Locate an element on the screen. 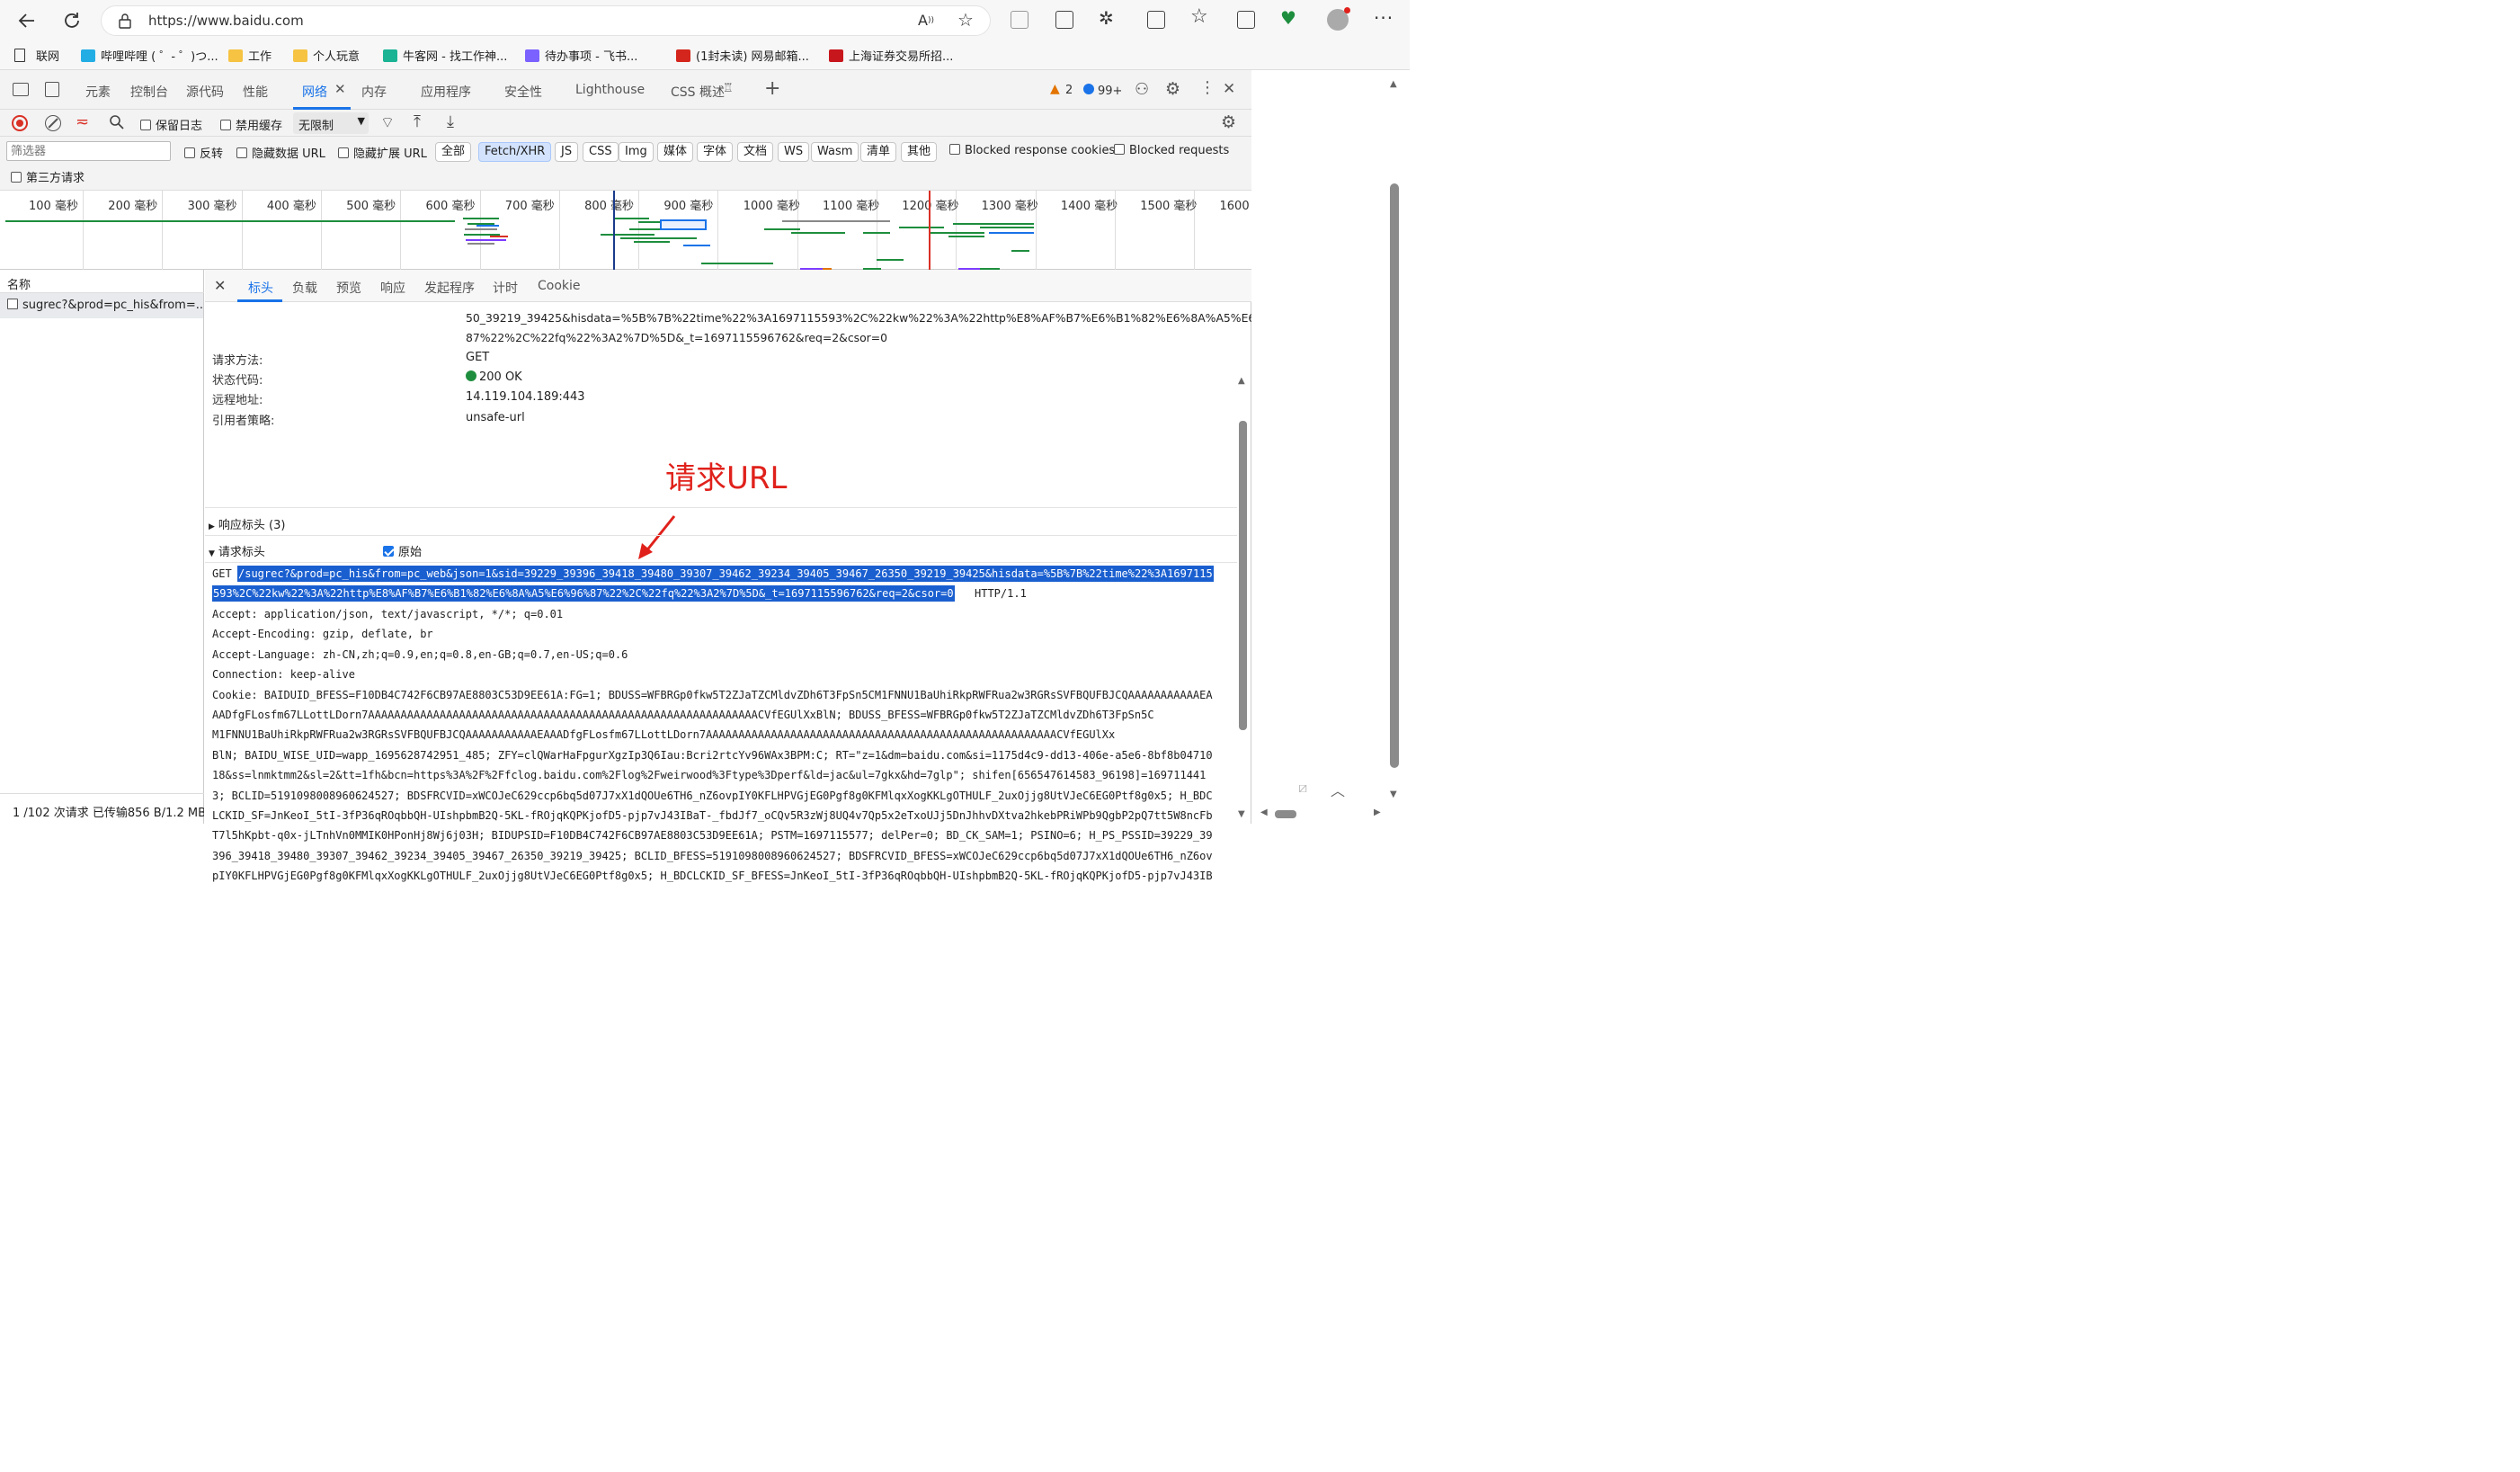 The height and width of the screenshot is (1472, 2520). type-filter-pill: CSS is located at coordinates (601, 152).